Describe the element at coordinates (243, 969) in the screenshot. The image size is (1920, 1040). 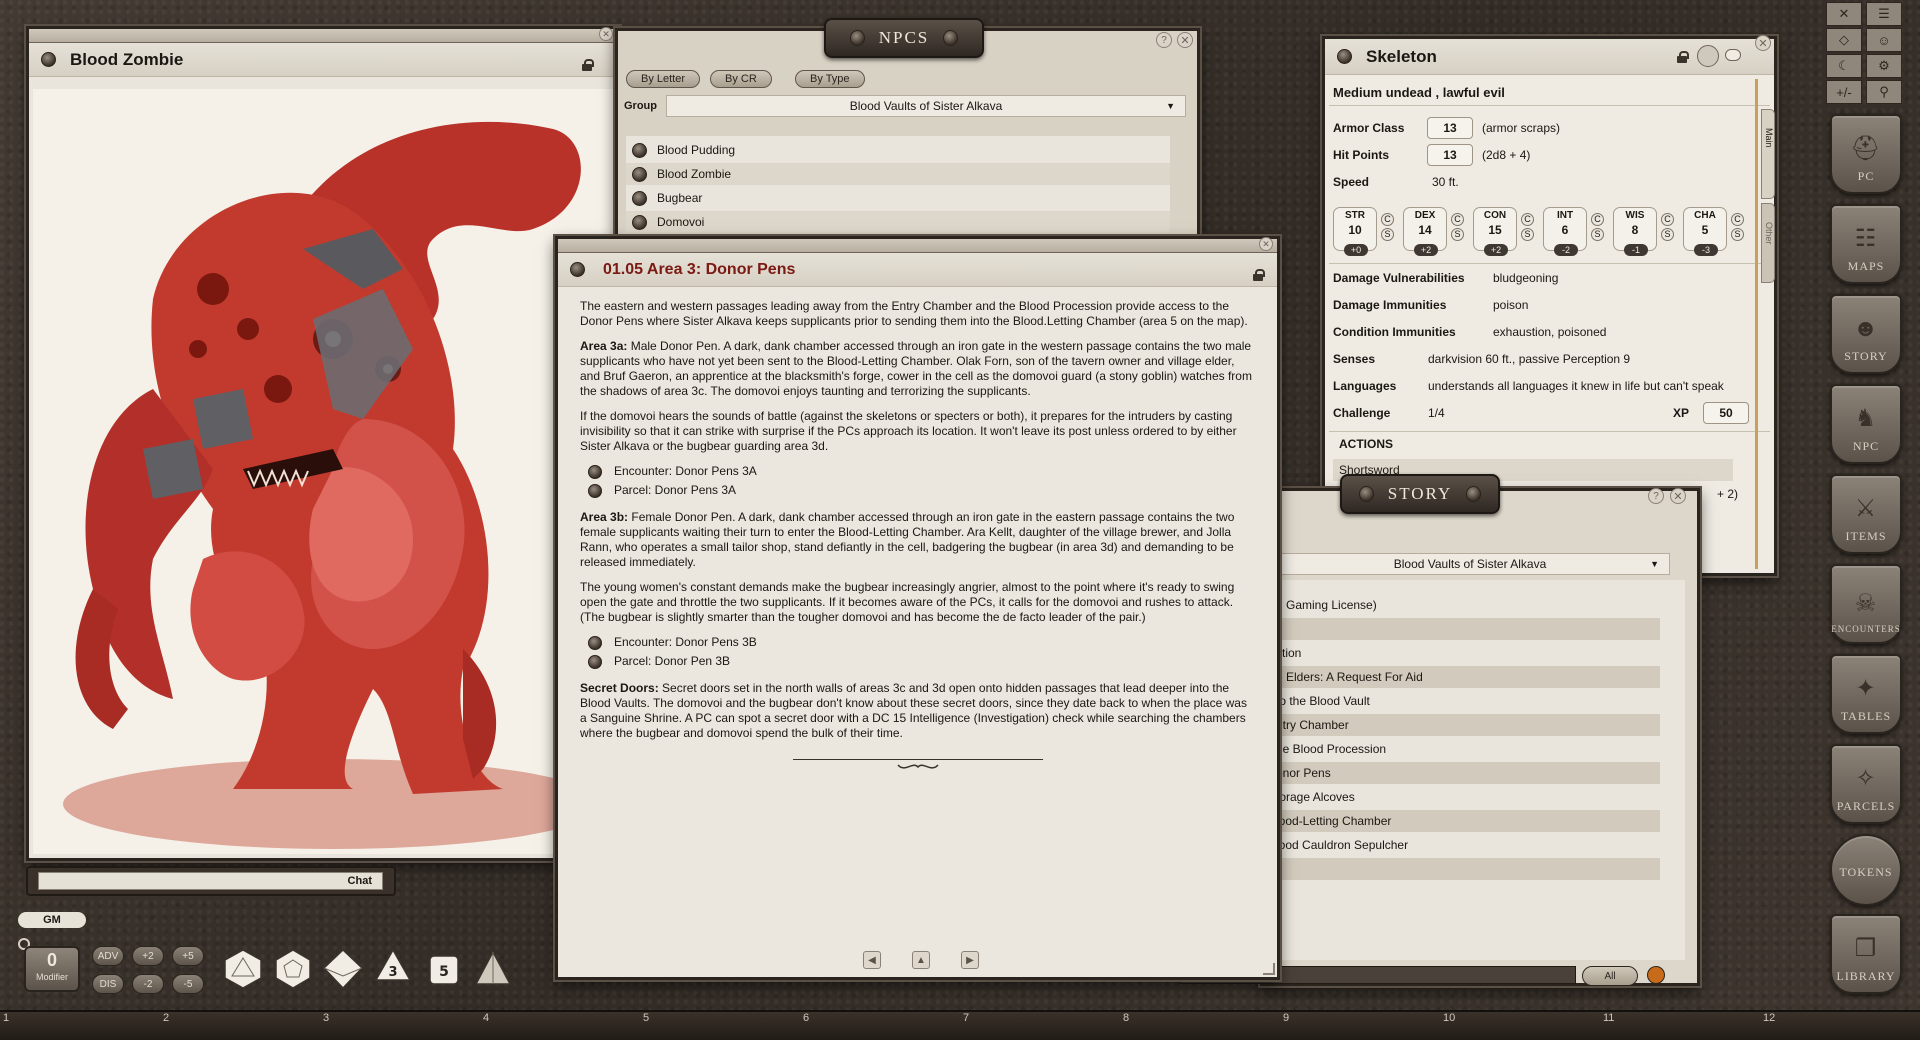
I see `d20-die-icon` at that location.